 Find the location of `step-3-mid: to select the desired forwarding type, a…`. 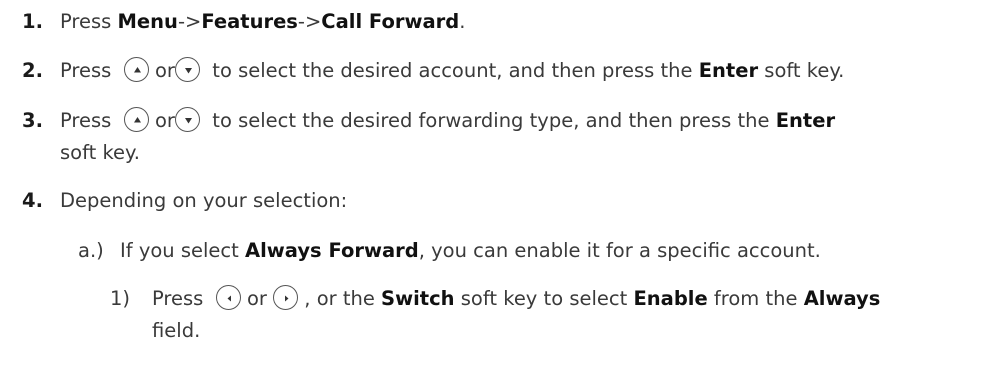

step-3-mid: to select the desired forwarding type, a… is located at coordinates (494, 120).